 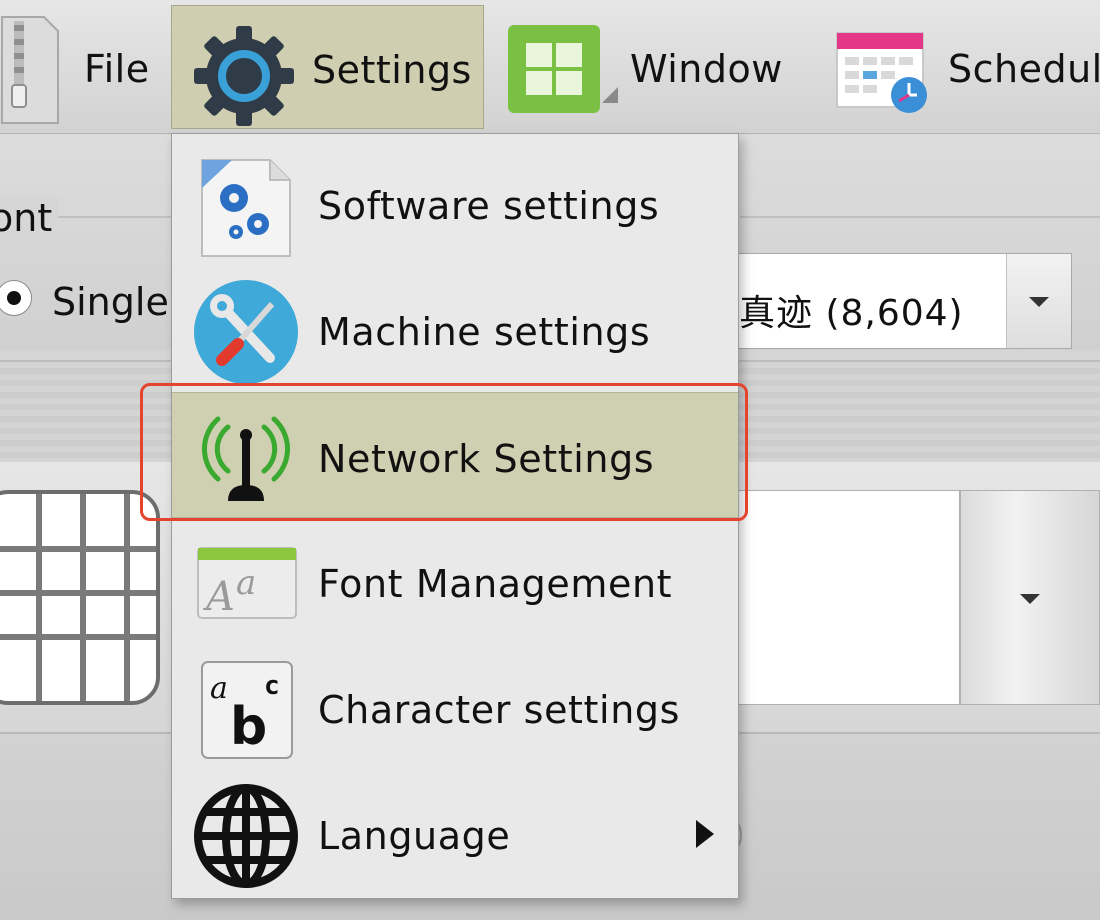 I want to click on font-select-dropdown-button, so click(x=1038, y=301).